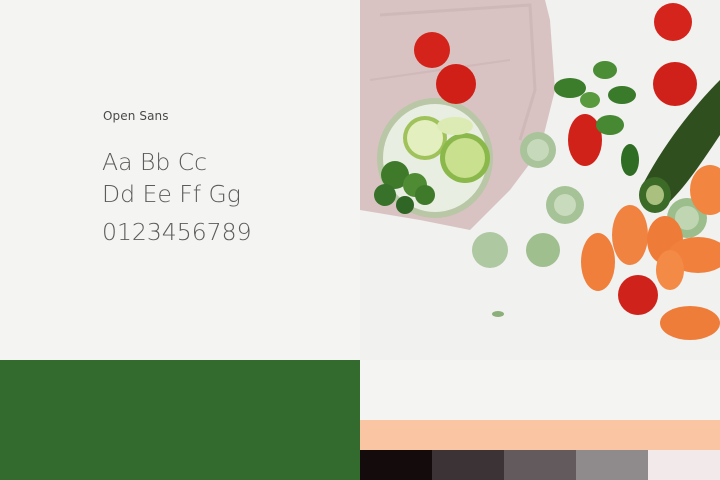  I want to click on specimen-digits: 0123456789, so click(177, 232).